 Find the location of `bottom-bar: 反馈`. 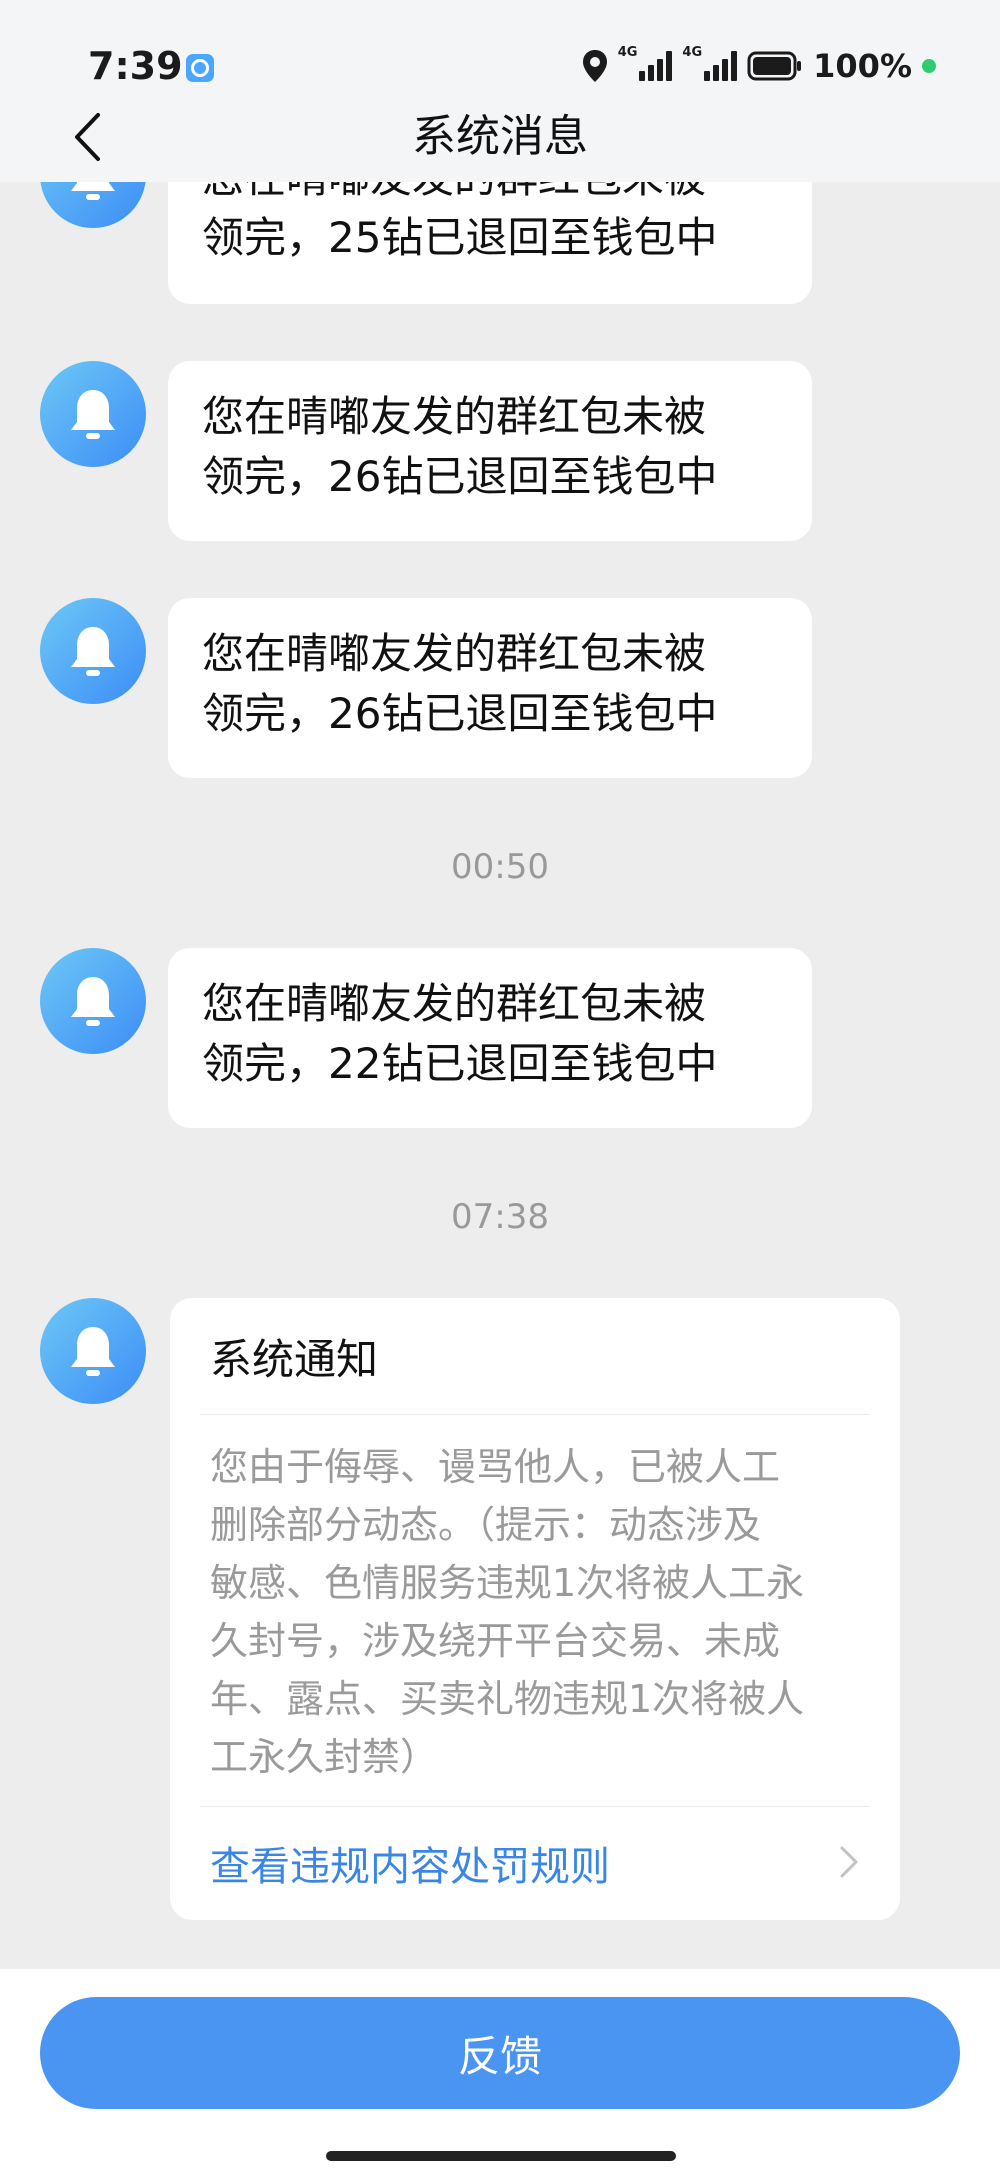

bottom-bar: 反馈 is located at coordinates (500, 2073).